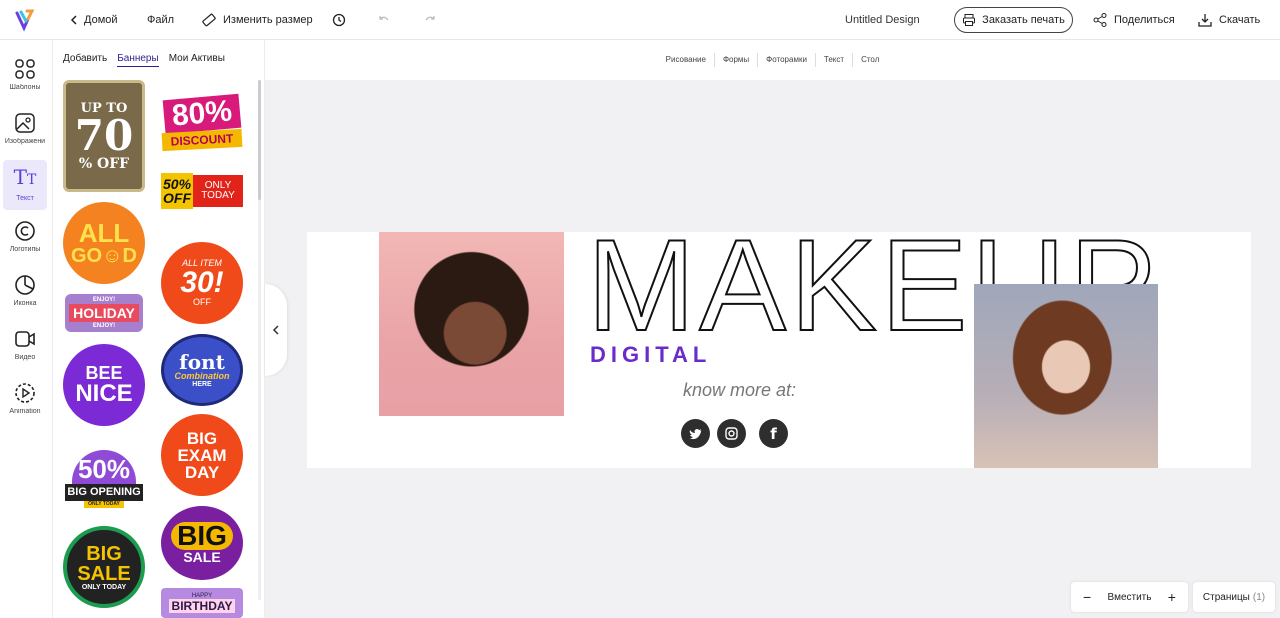 Image resolution: width=1280 pixels, height=618 pixels. Describe the element at coordinates (138, 60) in the screenshot. I see `tab-banners: Баннеры` at that location.